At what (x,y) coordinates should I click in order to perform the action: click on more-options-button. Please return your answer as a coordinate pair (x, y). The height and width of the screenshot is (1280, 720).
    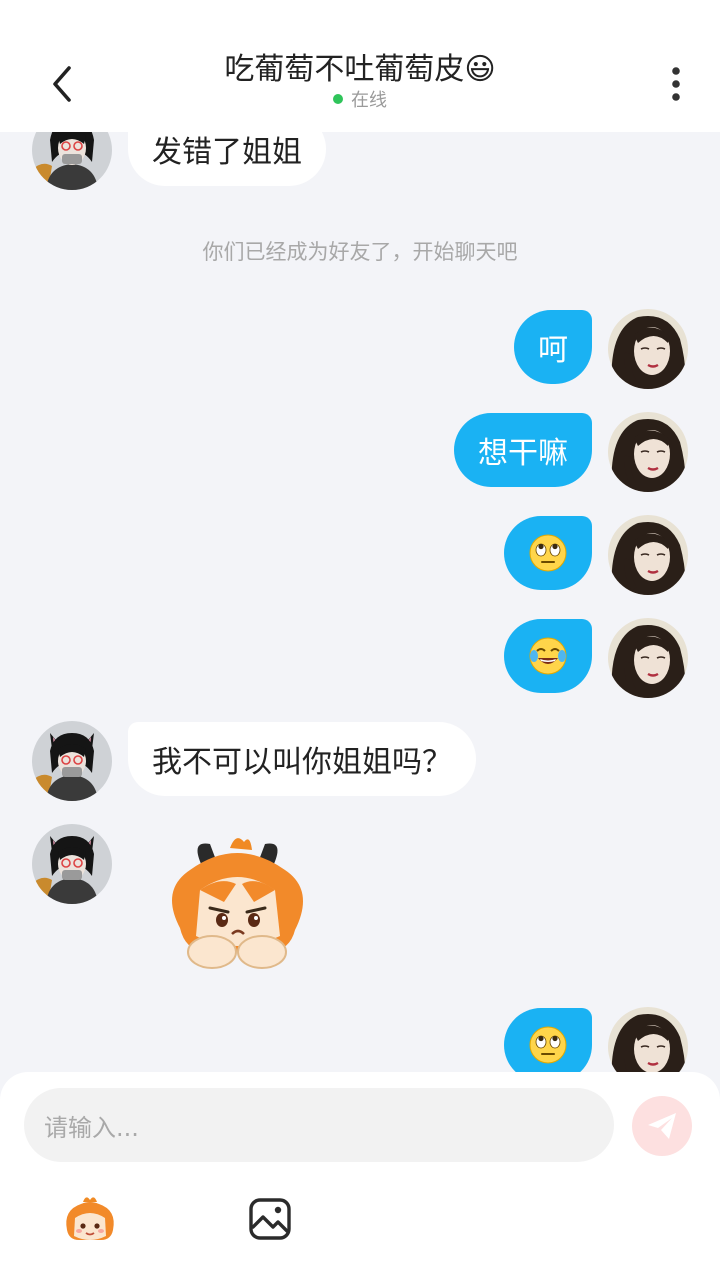
    Looking at the image, I should click on (676, 84).